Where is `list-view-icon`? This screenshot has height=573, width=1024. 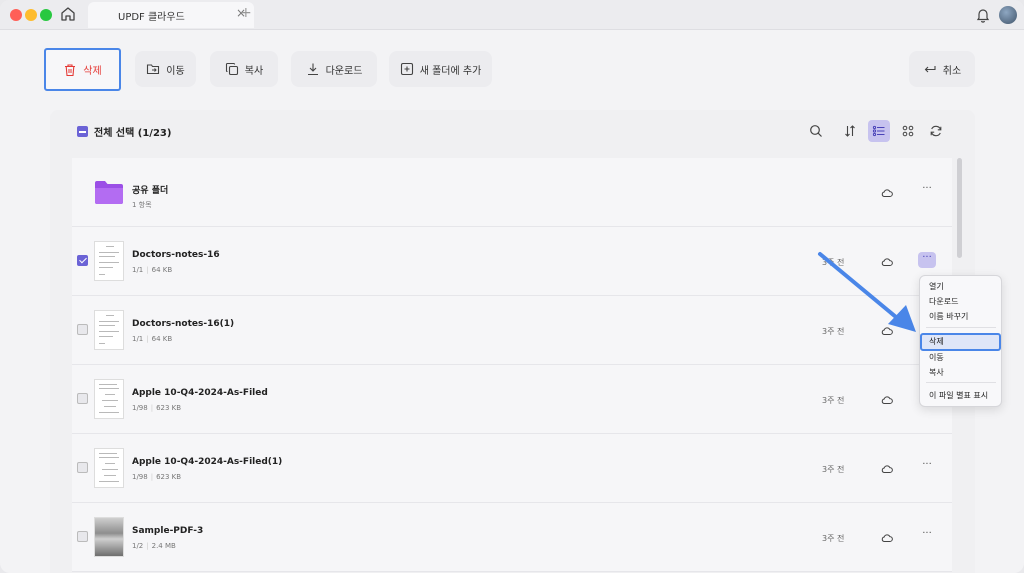 list-view-icon is located at coordinates (878, 131).